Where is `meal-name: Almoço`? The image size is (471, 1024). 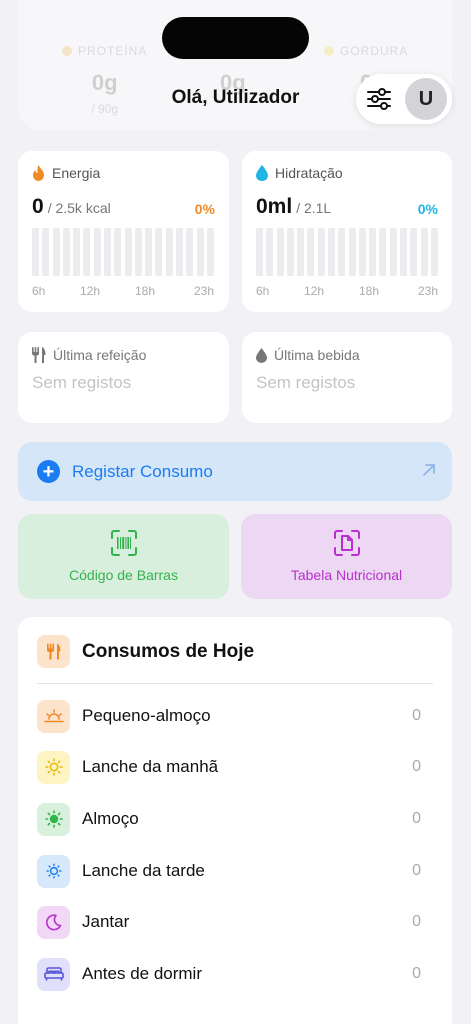 meal-name: Almoço is located at coordinates (110, 818).